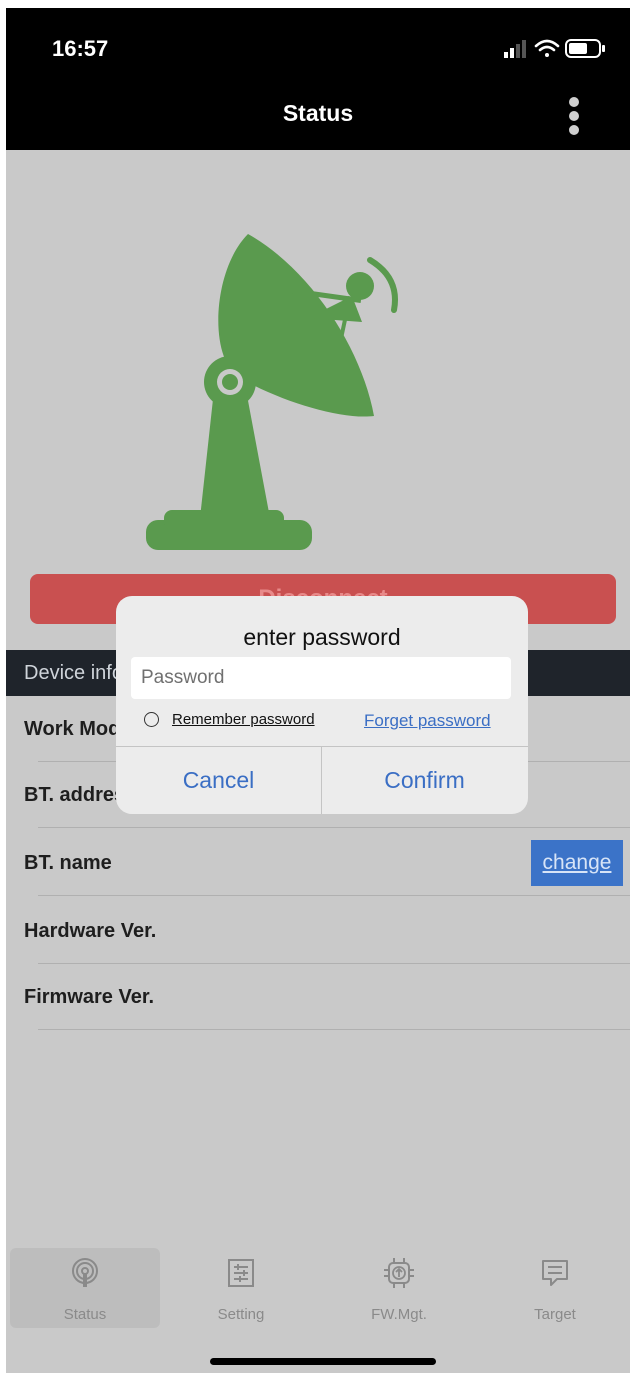  What do you see at coordinates (90, 931) in the screenshot?
I see `hardware-ver-label: Hardware Ver.` at bounding box center [90, 931].